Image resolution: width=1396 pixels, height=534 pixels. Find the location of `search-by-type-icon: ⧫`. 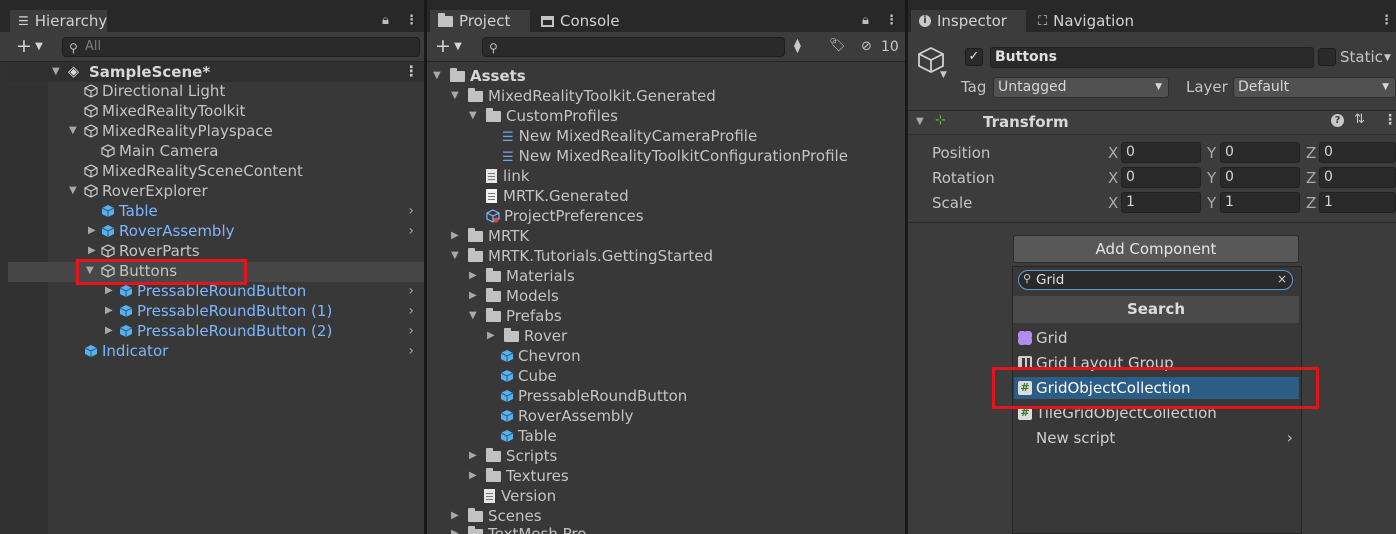

search-by-type-icon: ⧫ is located at coordinates (797, 46).